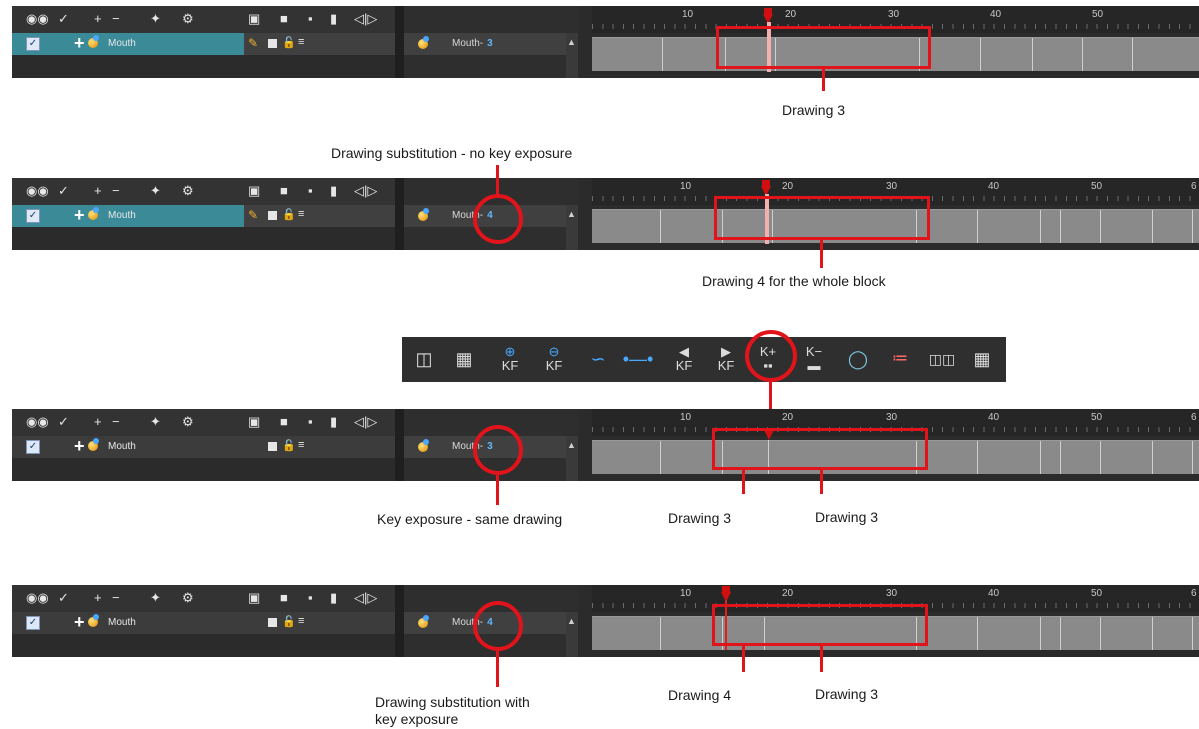 Image resolution: width=1199 pixels, height=729 pixels. Describe the element at coordinates (253, 215) in the screenshot. I see `pencil-icon: ✎` at that location.